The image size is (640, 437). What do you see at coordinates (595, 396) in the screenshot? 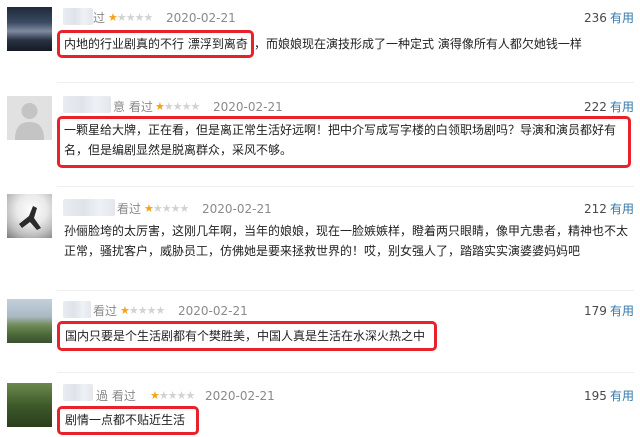
I see `useful-count: 195` at bounding box center [595, 396].